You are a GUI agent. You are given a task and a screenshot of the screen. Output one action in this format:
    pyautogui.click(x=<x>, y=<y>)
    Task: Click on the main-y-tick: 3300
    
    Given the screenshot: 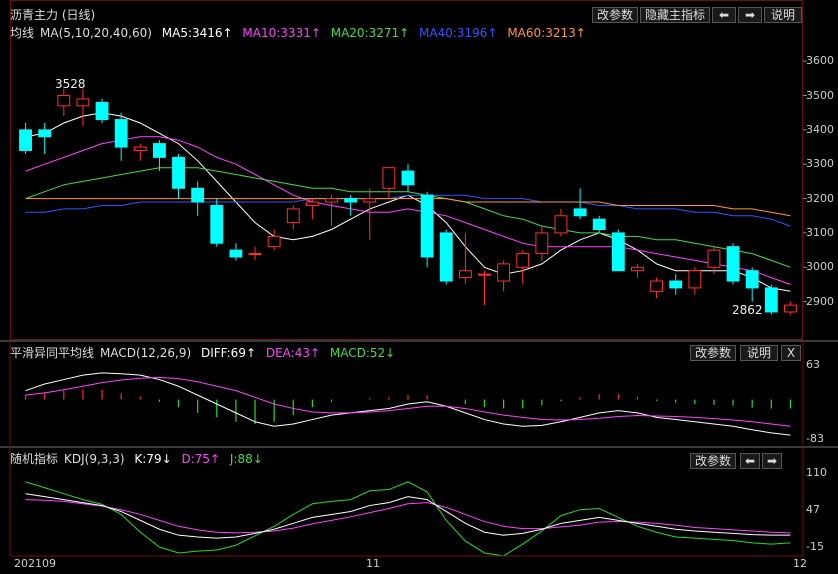 What is the action you would take?
    pyautogui.click(x=820, y=164)
    